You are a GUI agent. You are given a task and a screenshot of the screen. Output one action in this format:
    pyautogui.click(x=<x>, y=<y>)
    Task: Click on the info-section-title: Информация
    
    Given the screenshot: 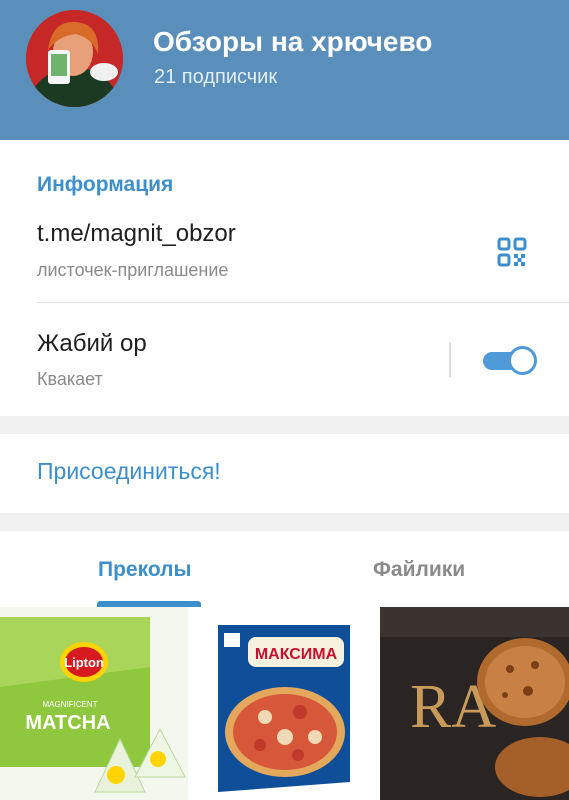 What is the action you would take?
    pyautogui.click(x=105, y=184)
    